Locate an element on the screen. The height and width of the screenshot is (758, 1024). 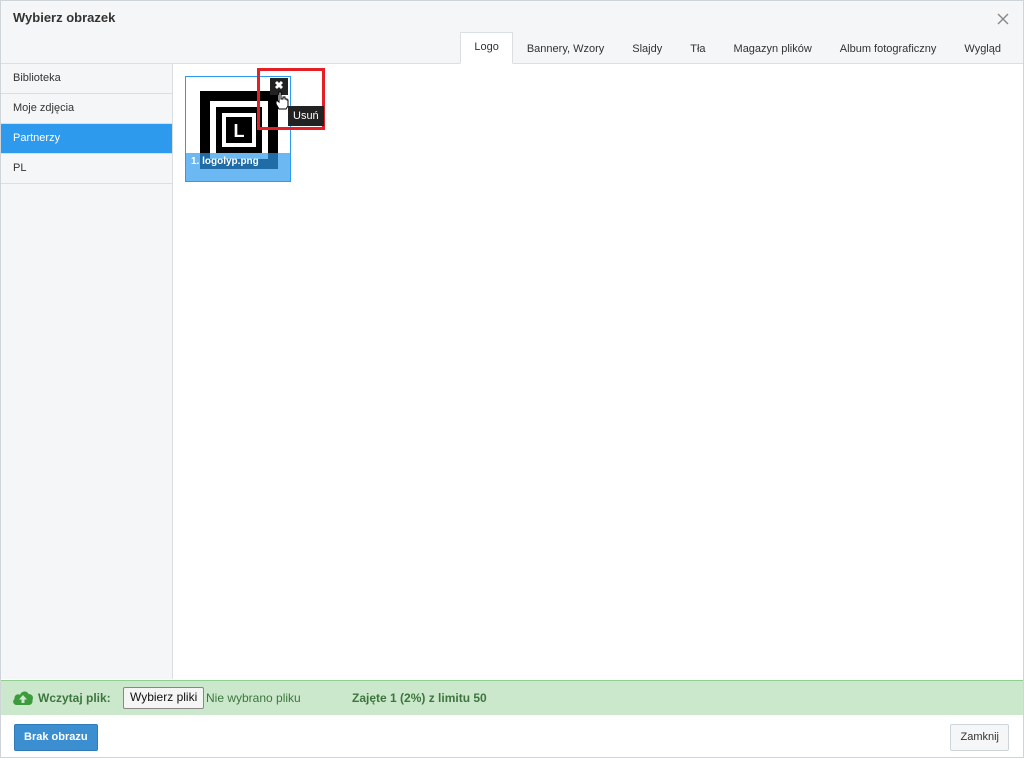
tab-tla: Tła is located at coordinates (697, 49).